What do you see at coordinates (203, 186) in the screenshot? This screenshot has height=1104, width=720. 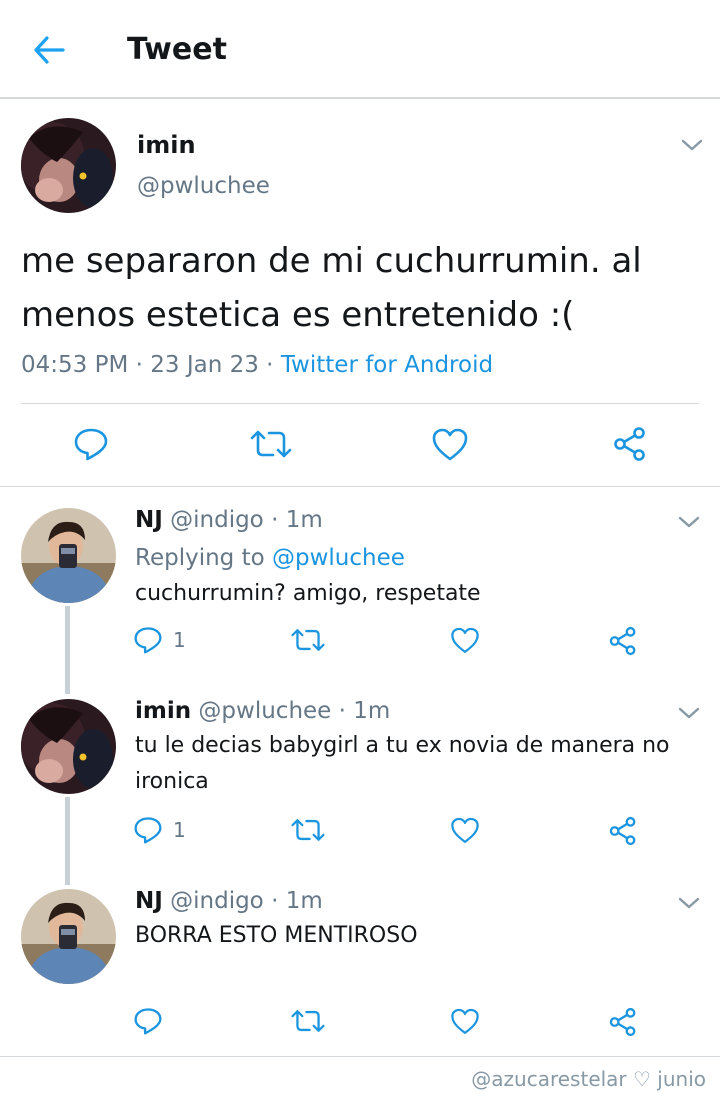 I see `author-handle: @pwluchee` at bounding box center [203, 186].